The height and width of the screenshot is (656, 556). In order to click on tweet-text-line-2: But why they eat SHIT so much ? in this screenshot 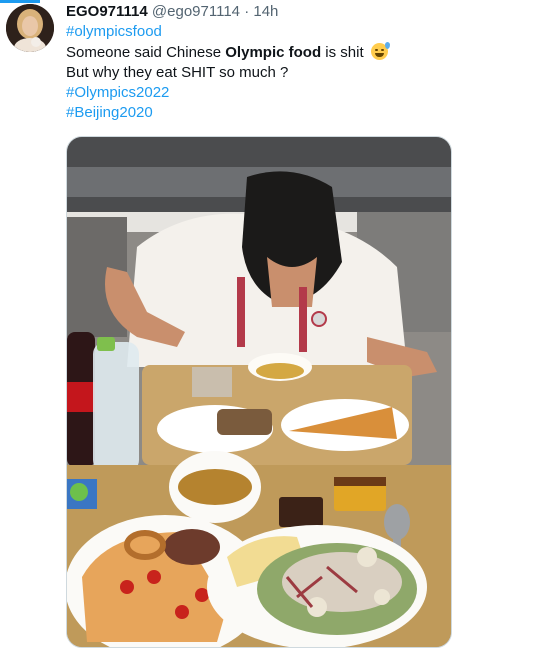, I will do `click(177, 72)`.